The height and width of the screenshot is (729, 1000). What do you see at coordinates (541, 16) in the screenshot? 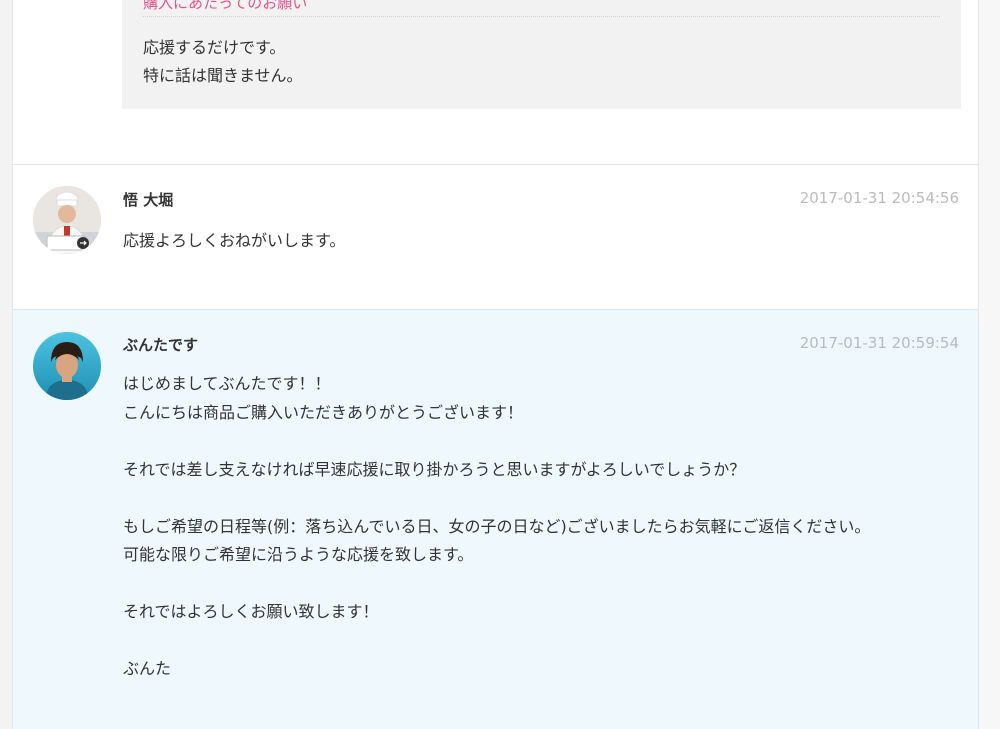
I see `note-divider` at bounding box center [541, 16].